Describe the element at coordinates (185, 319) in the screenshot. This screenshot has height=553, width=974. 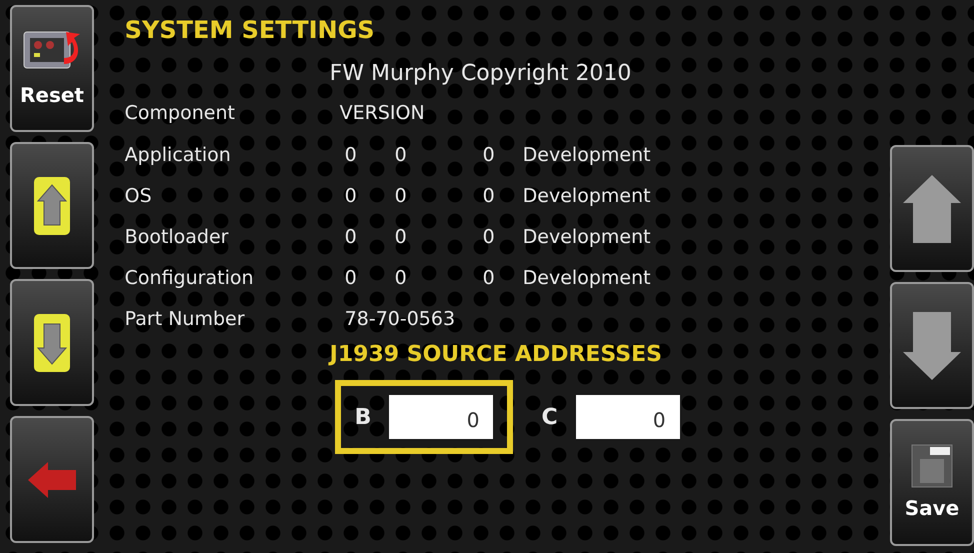
I see `part-number-label: Part Number` at that location.